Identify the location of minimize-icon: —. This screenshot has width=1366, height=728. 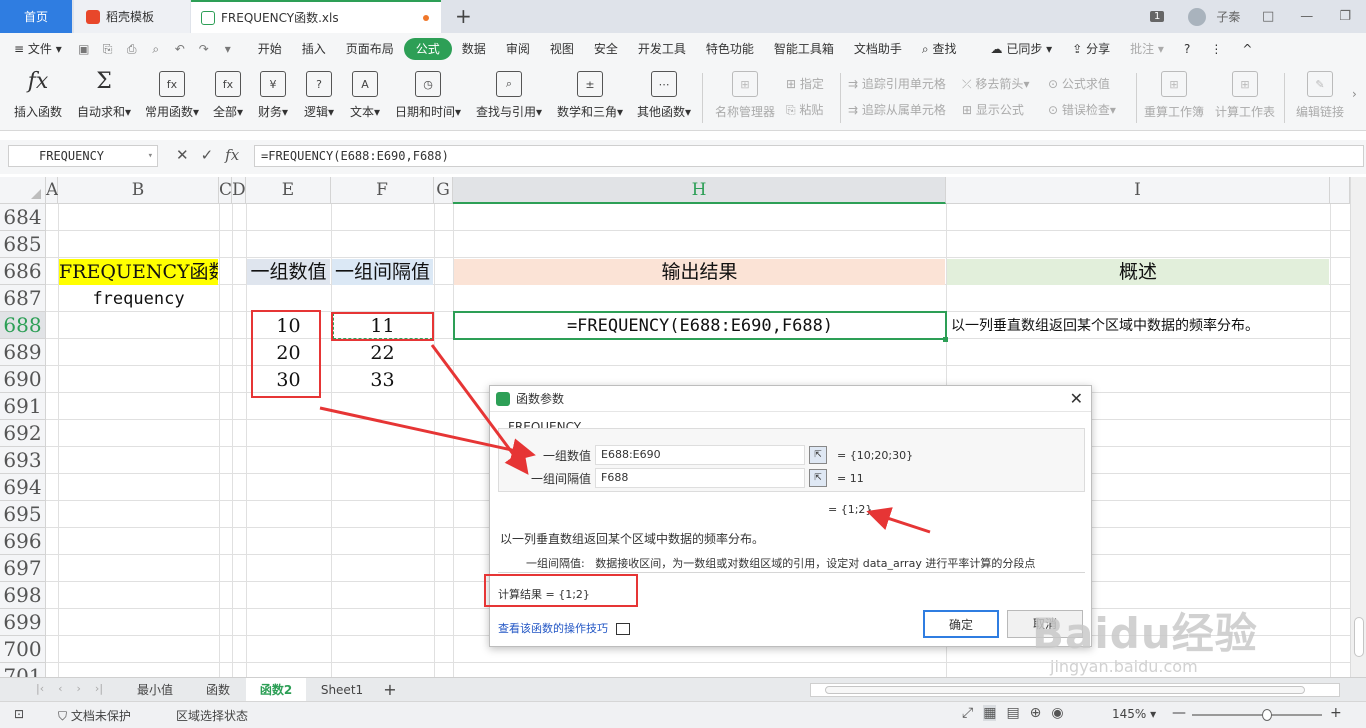
(1306, 16).